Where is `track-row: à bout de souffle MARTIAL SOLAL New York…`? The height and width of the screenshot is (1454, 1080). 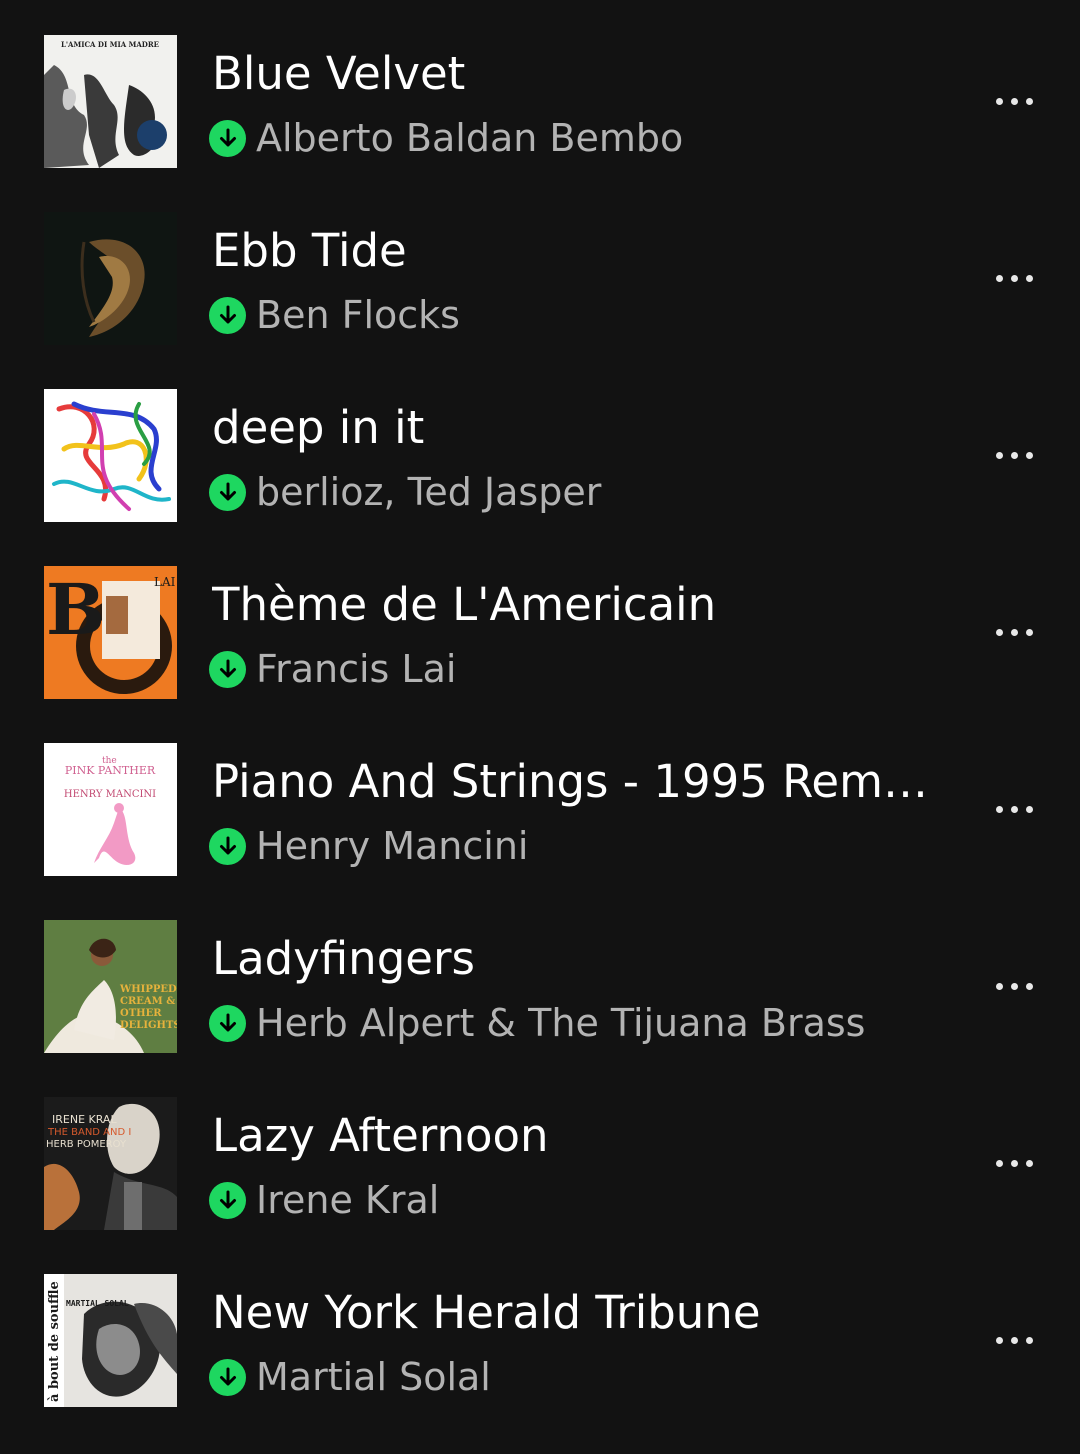 track-row: à bout de souffle MARTIAL SOLAL New York… is located at coordinates (540, 1327).